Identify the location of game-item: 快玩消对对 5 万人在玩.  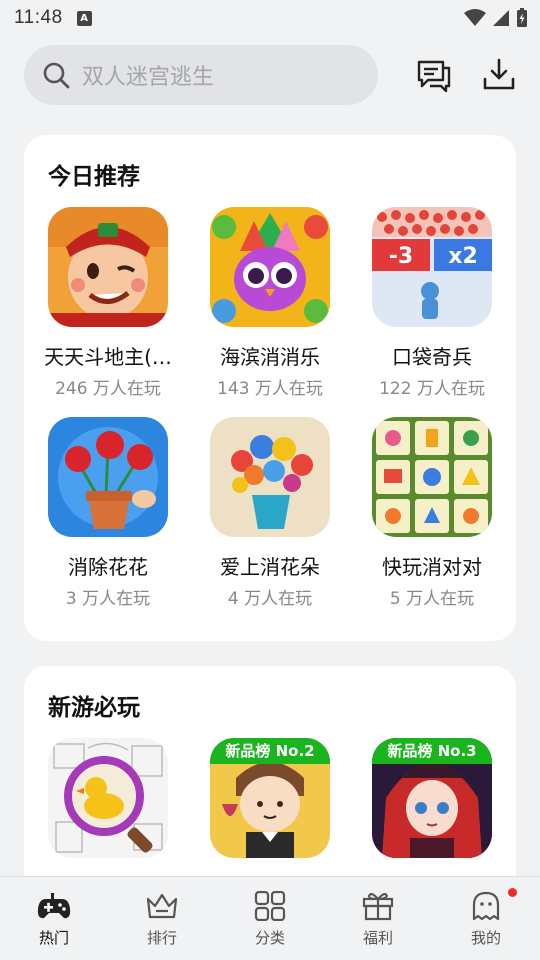
(432, 513).